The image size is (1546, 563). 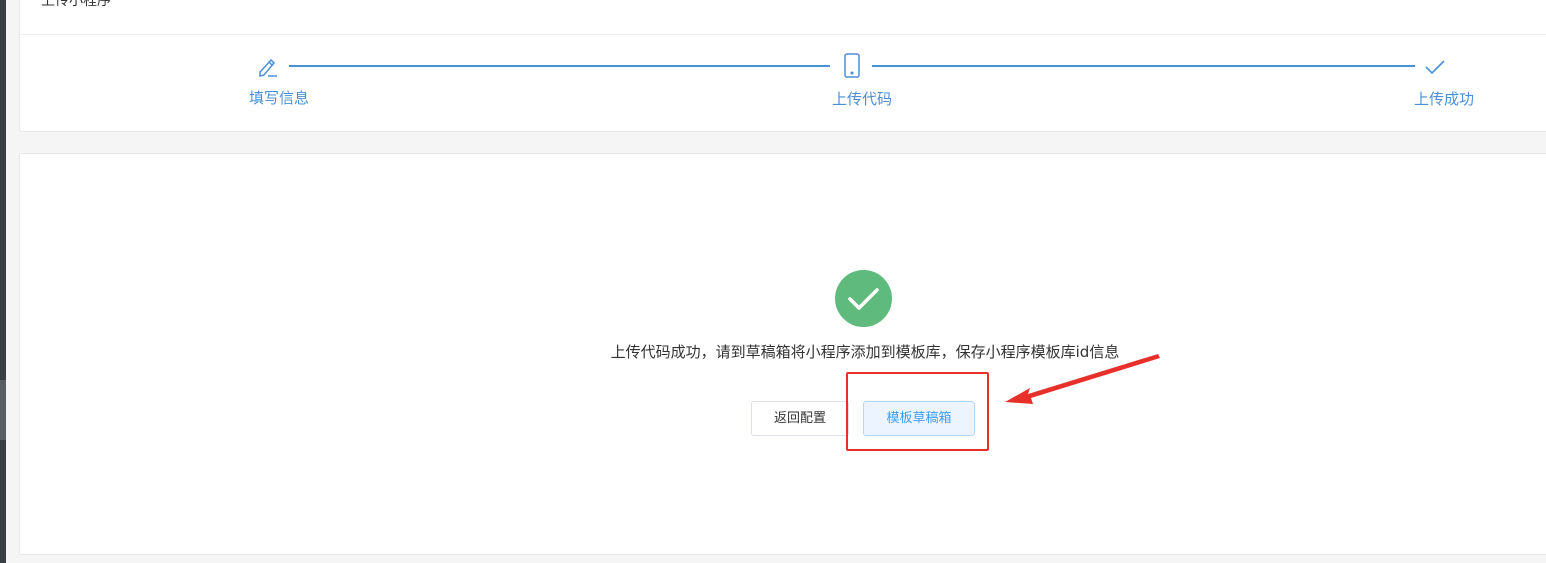 I want to click on step-label-upload-code: 上传代码, so click(x=862, y=99).